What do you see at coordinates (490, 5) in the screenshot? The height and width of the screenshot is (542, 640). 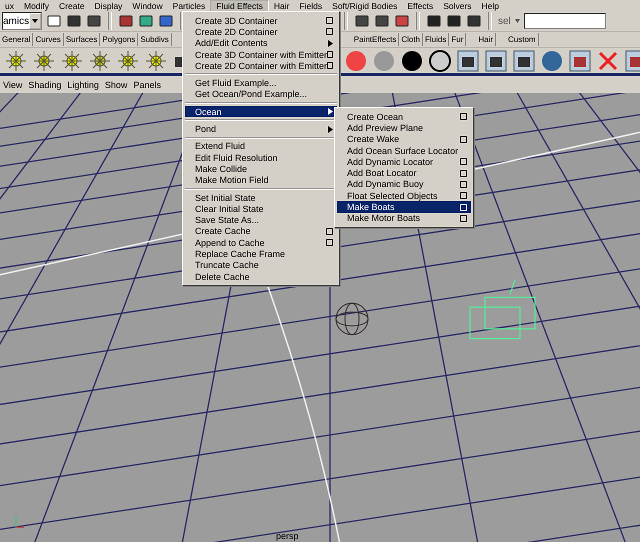 I see `menu-title: Help` at bounding box center [490, 5].